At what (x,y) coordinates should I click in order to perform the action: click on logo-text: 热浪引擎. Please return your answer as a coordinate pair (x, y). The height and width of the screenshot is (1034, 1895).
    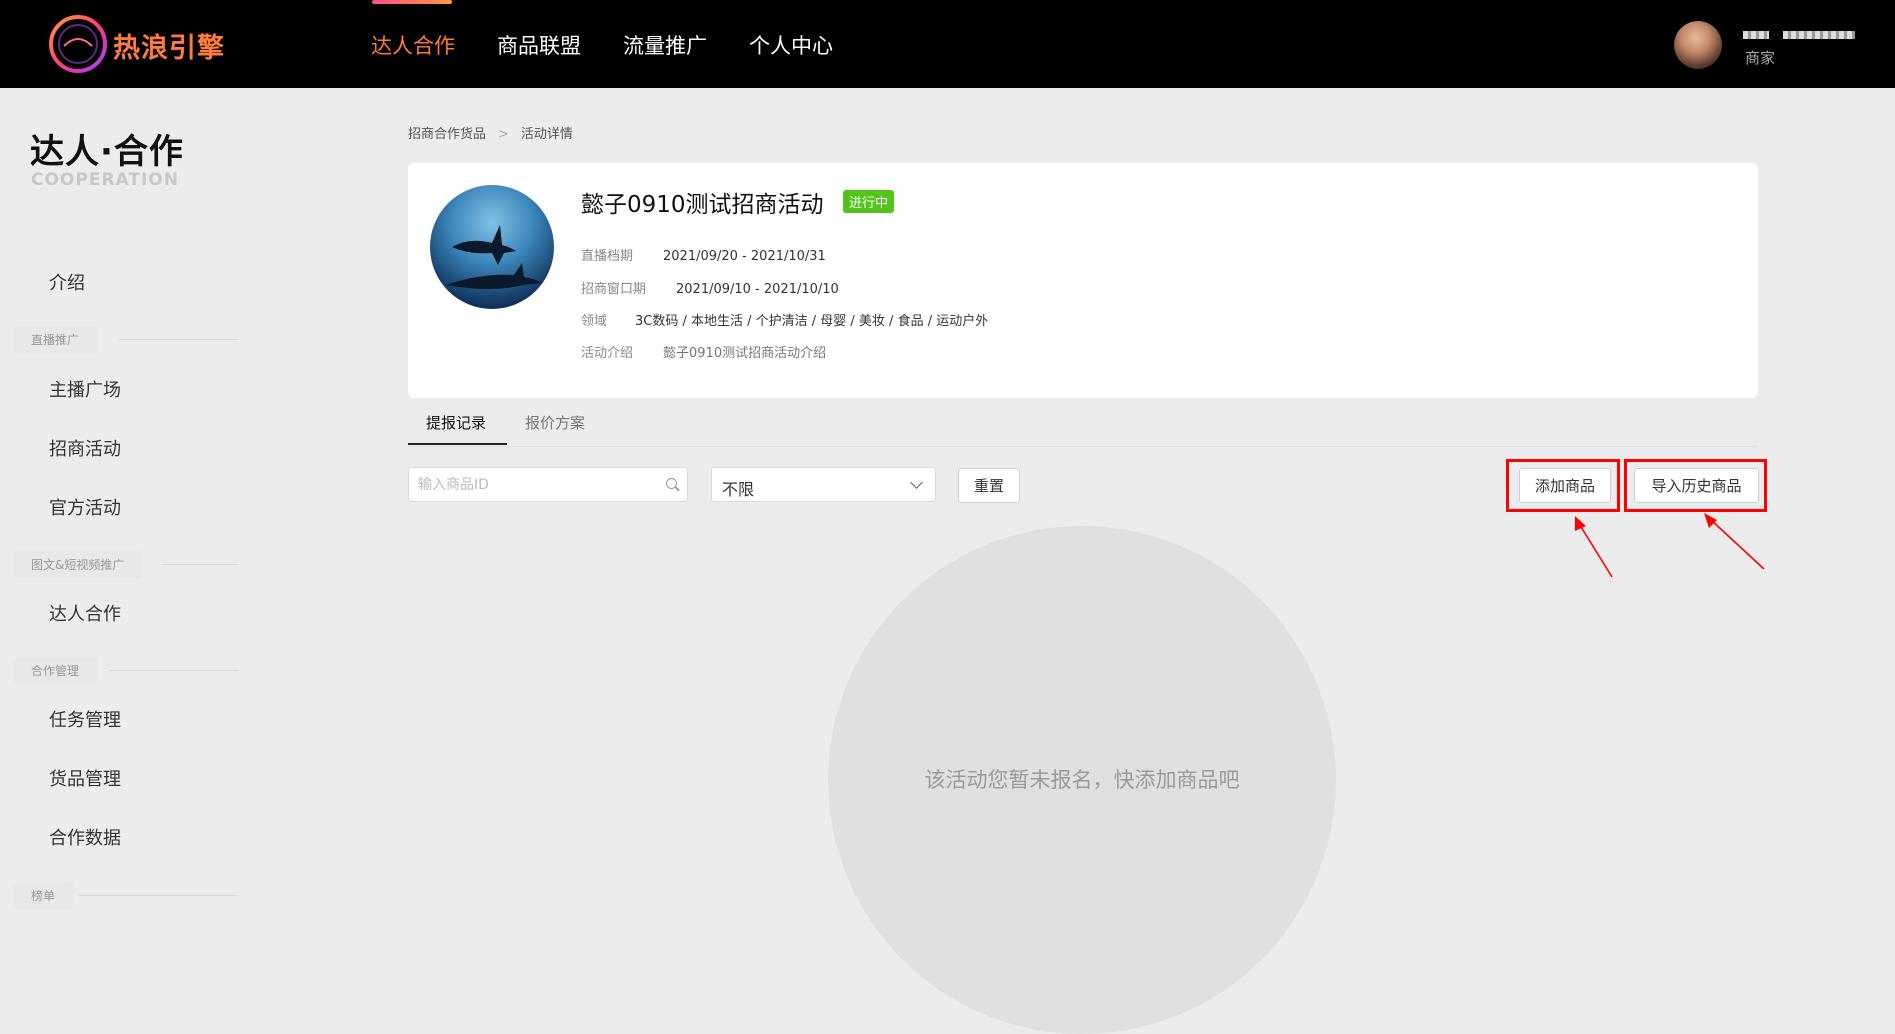
    Looking at the image, I should click on (169, 48).